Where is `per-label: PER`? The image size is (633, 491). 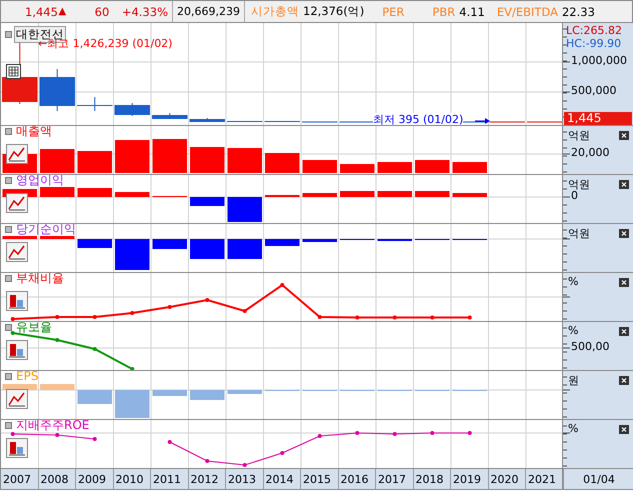 per-label: PER is located at coordinates (393, 11).